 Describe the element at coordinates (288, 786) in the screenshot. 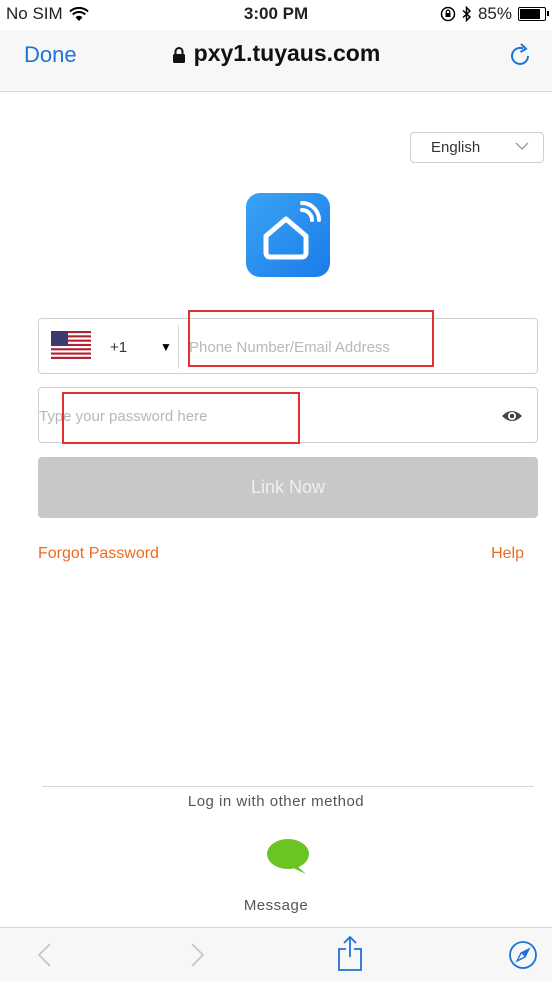

I see `section-divider` at that location.